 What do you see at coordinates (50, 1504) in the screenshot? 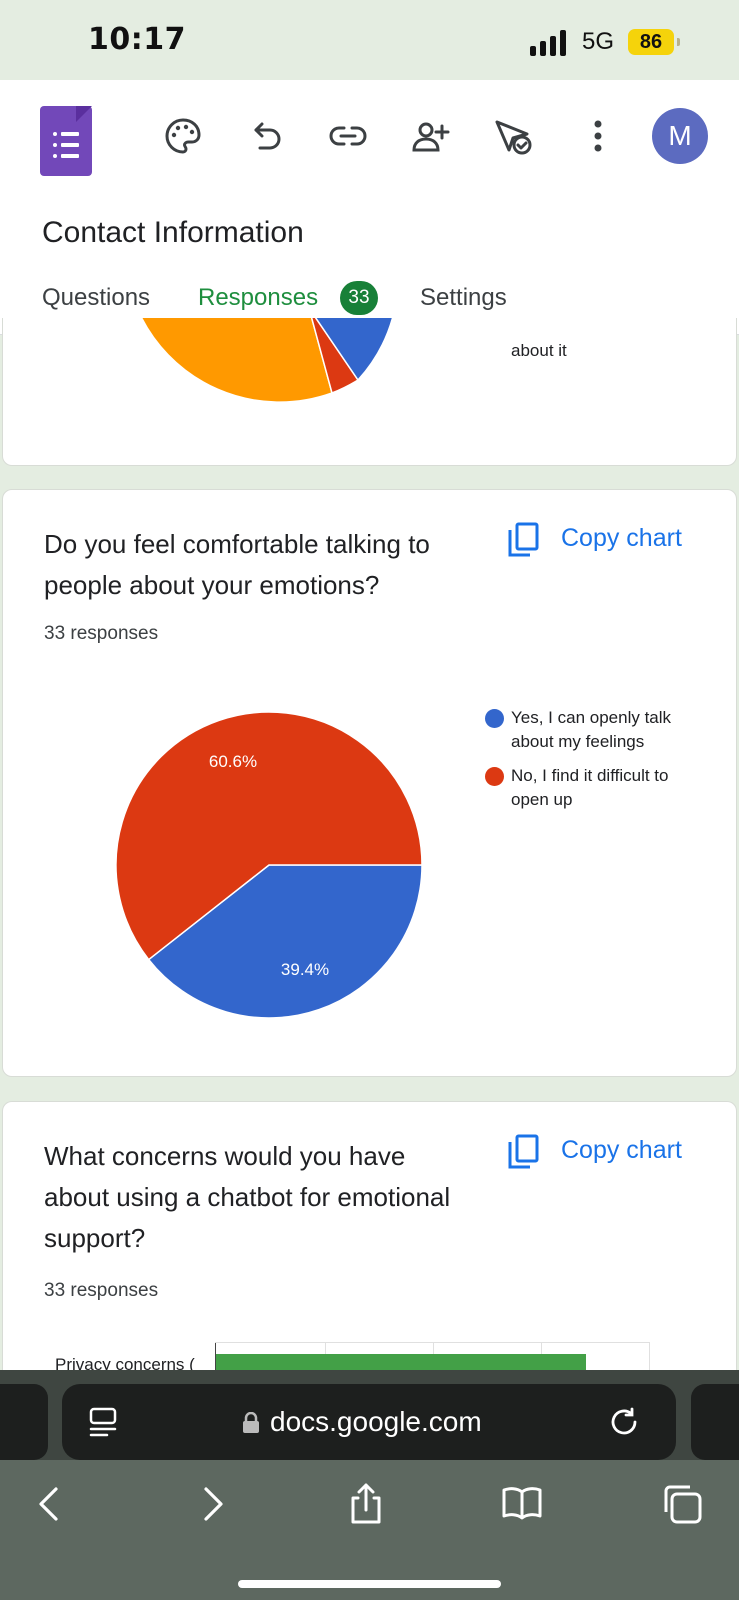
I see `back-icon` at bounding box center [50, 1504].